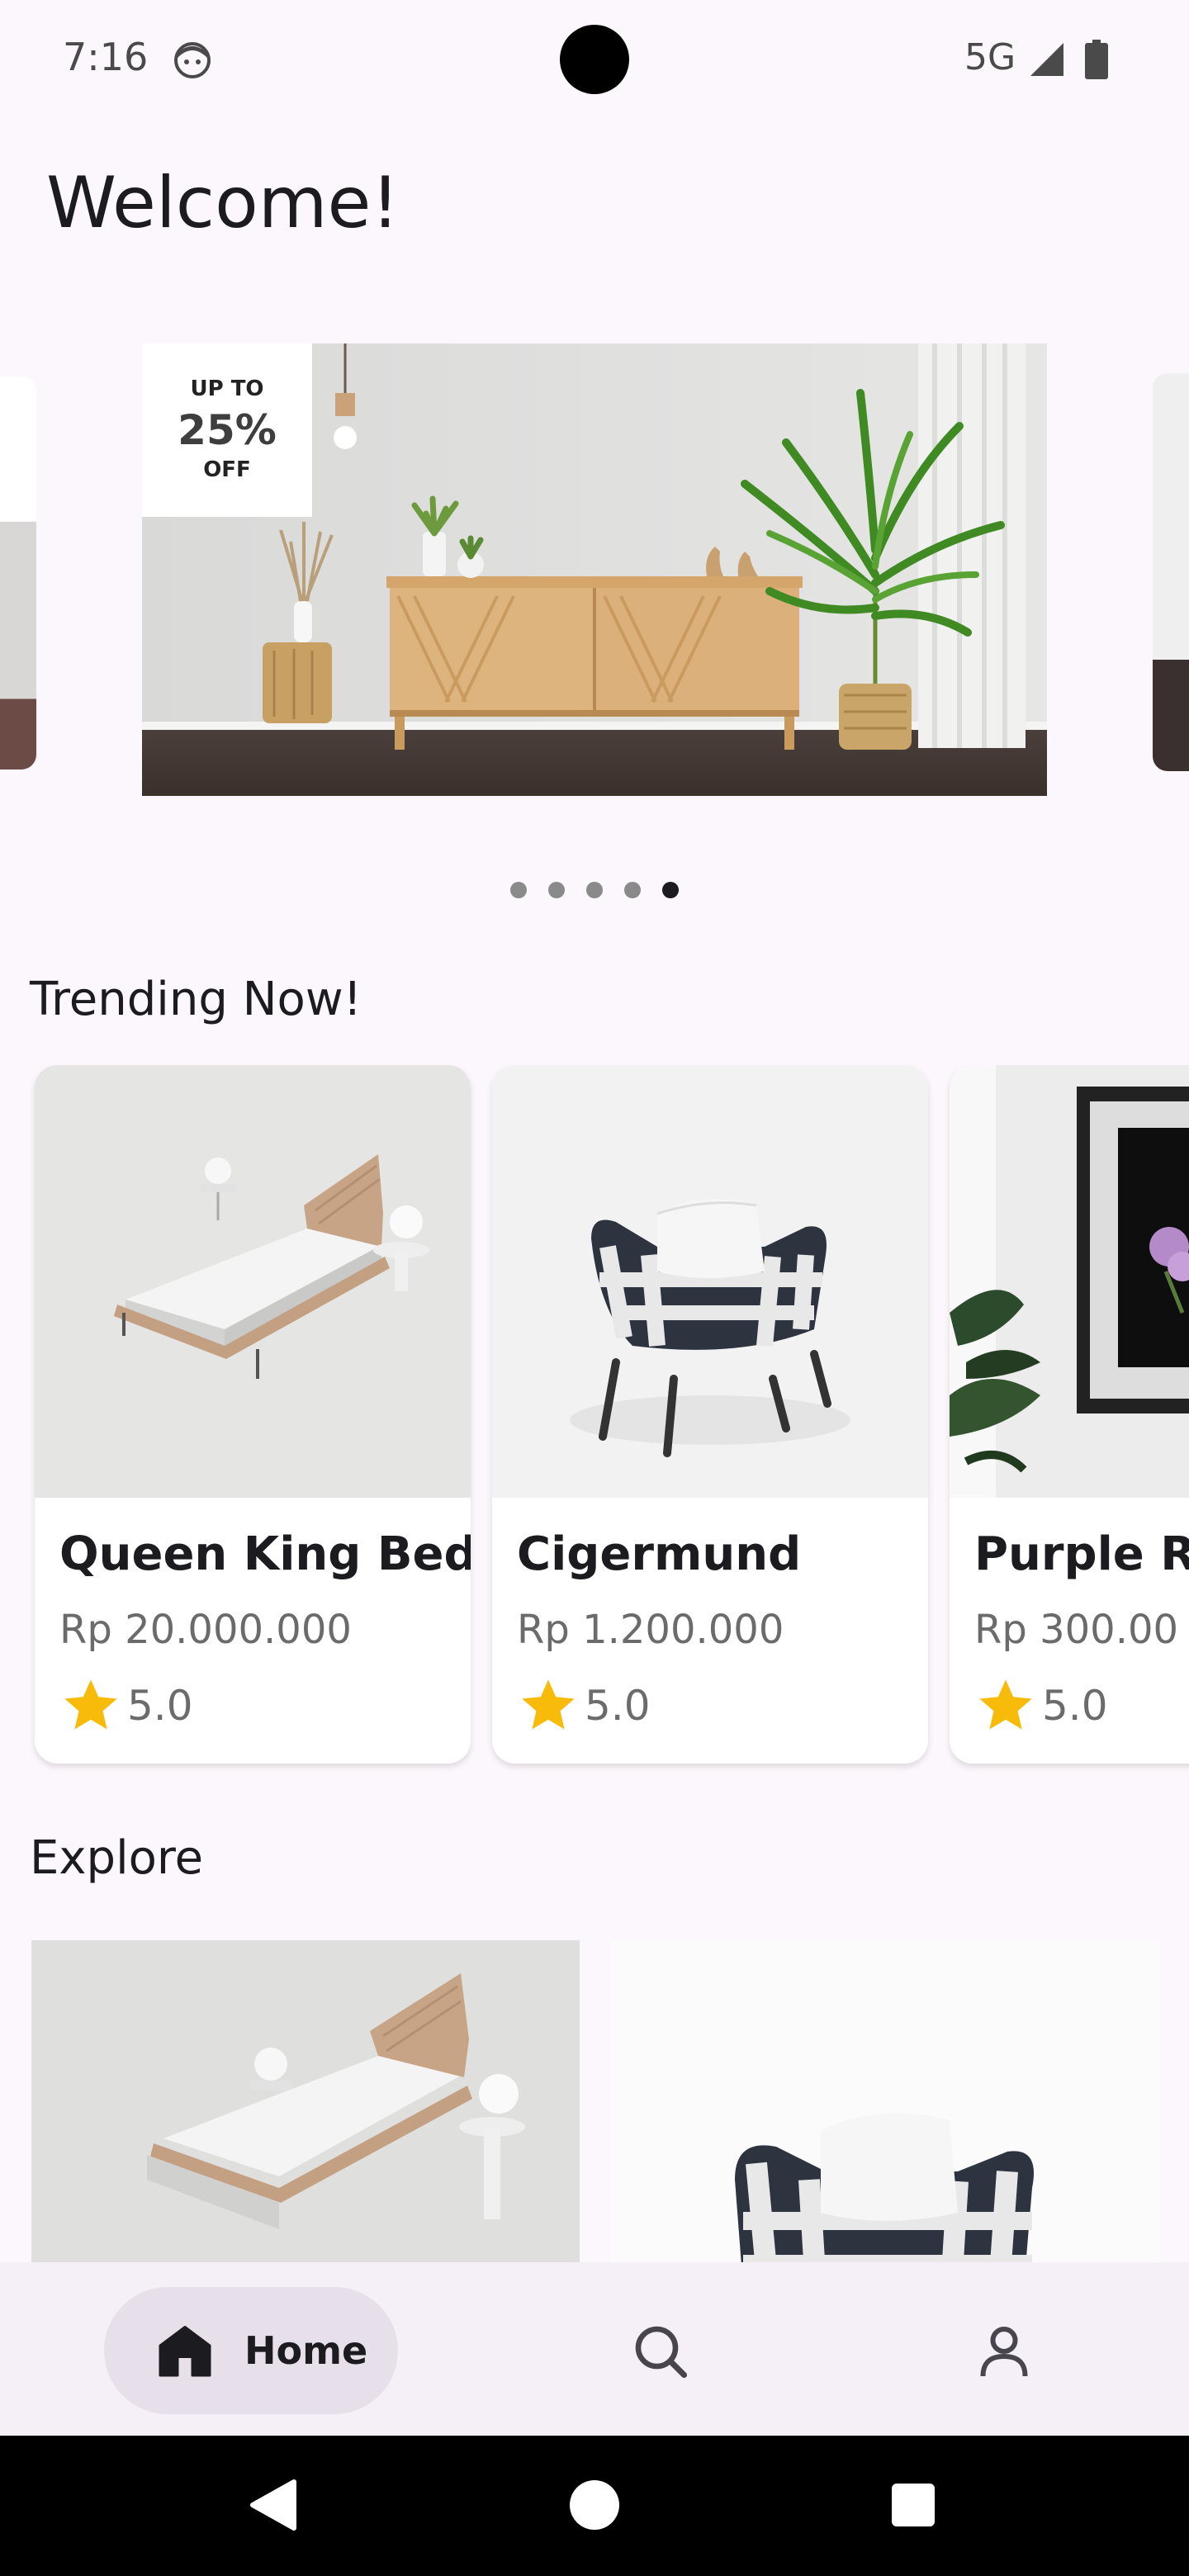 The height and width of the screenshot is (2576, 1189). I want to click on notification-face-icon, so click(192, 60).